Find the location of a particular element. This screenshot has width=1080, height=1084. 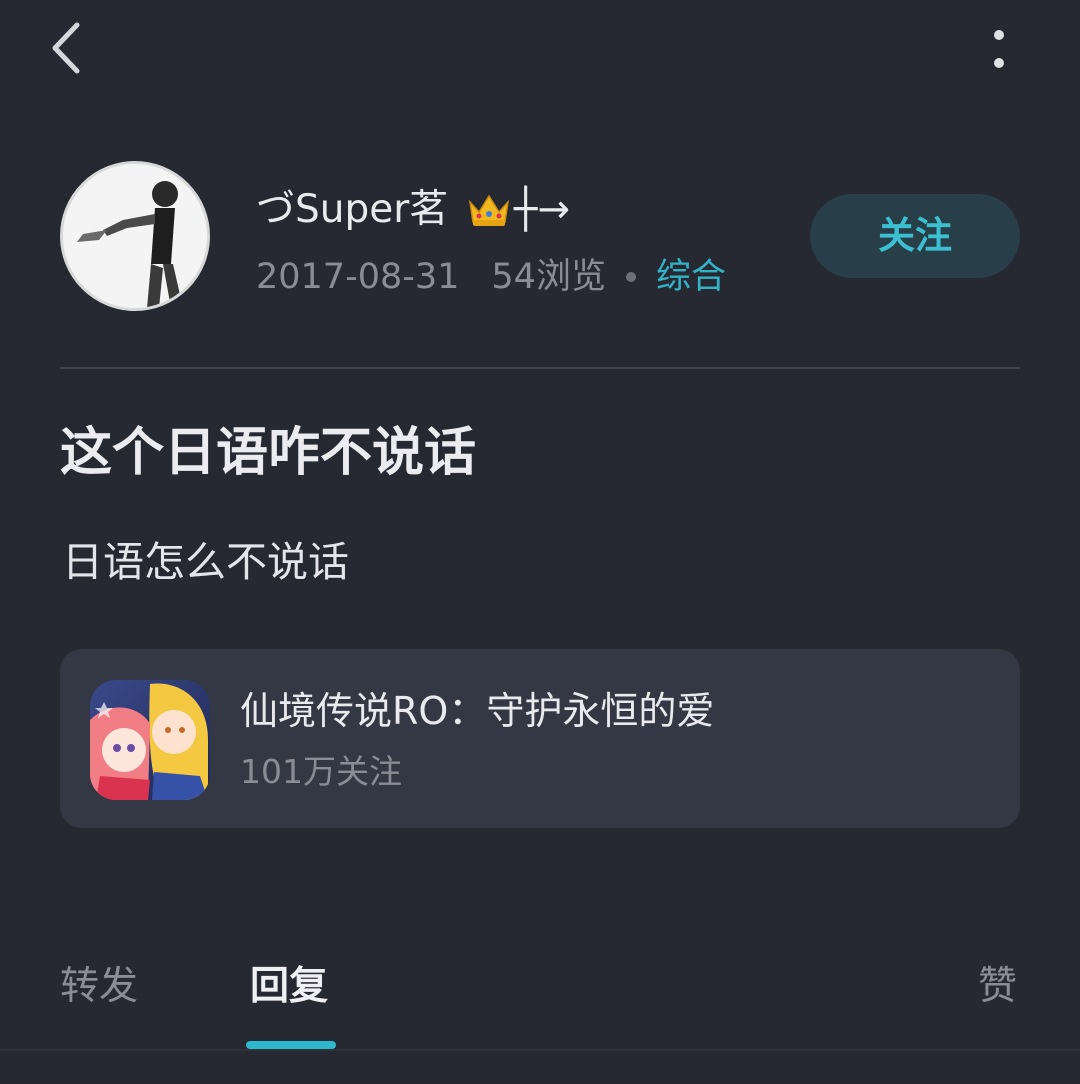

crown-icon is located at coordinates (489, 212).